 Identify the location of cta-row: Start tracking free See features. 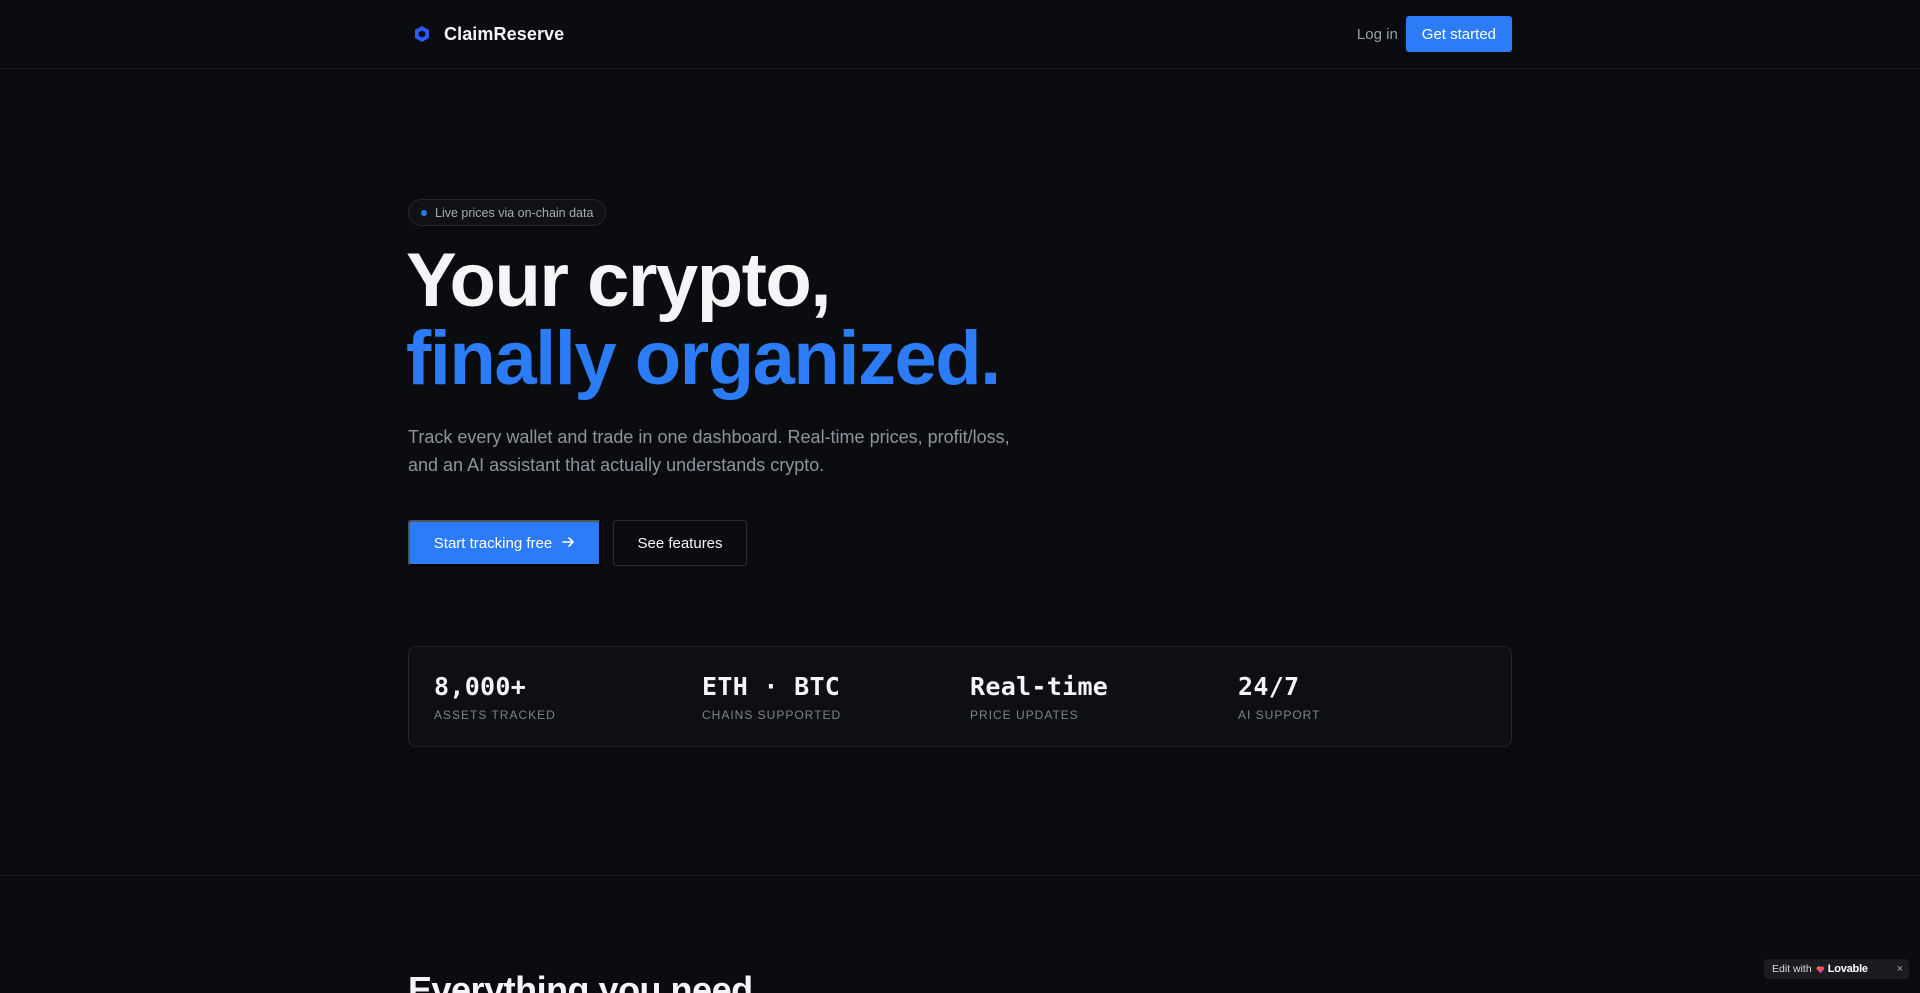
(577, 543).